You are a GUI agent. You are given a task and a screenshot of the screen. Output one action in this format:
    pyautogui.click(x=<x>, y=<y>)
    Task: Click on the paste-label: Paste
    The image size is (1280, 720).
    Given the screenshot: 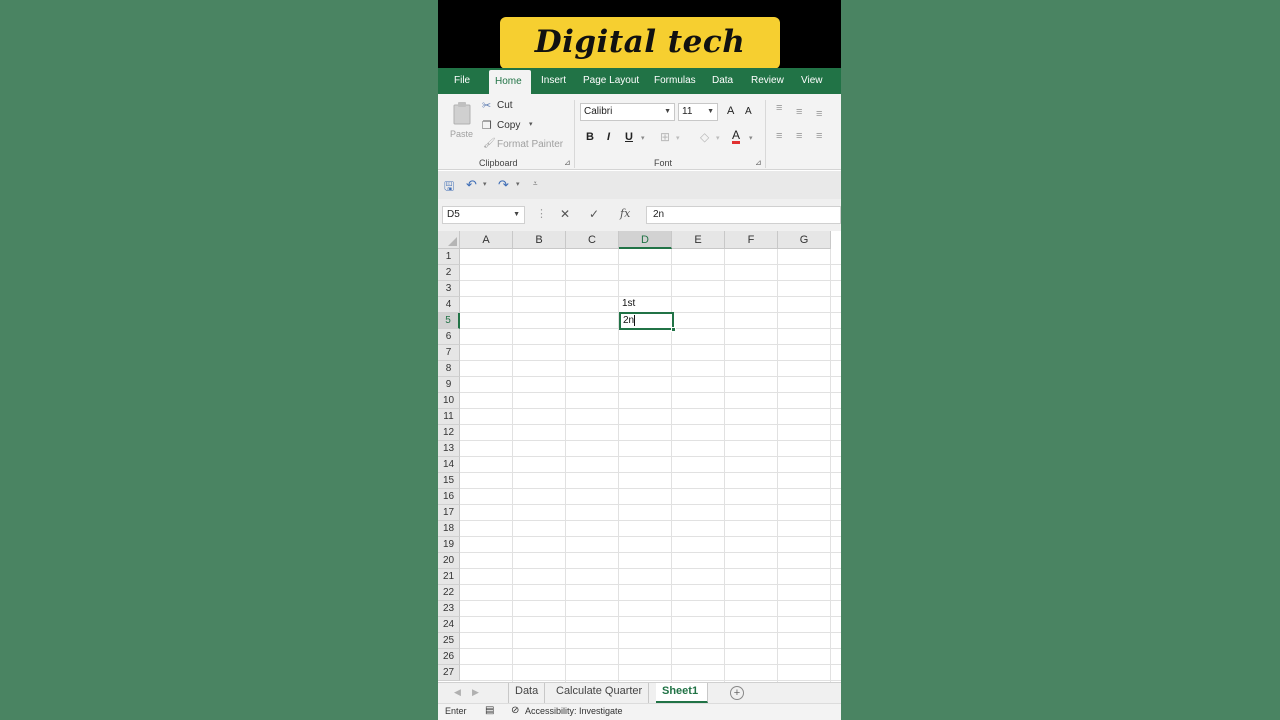 What is the action you would take?
    pyautogui.click(x=461, y=134)
    